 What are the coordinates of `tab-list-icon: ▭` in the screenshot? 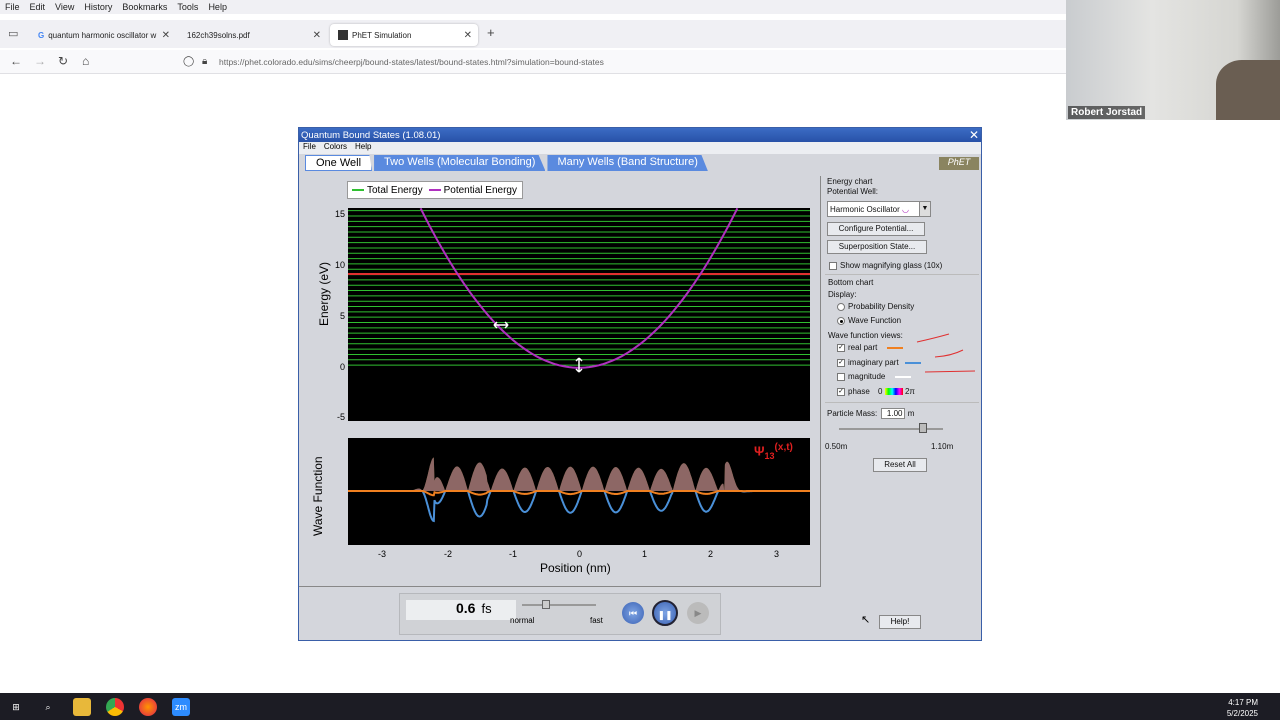 It's located at (13, 33).